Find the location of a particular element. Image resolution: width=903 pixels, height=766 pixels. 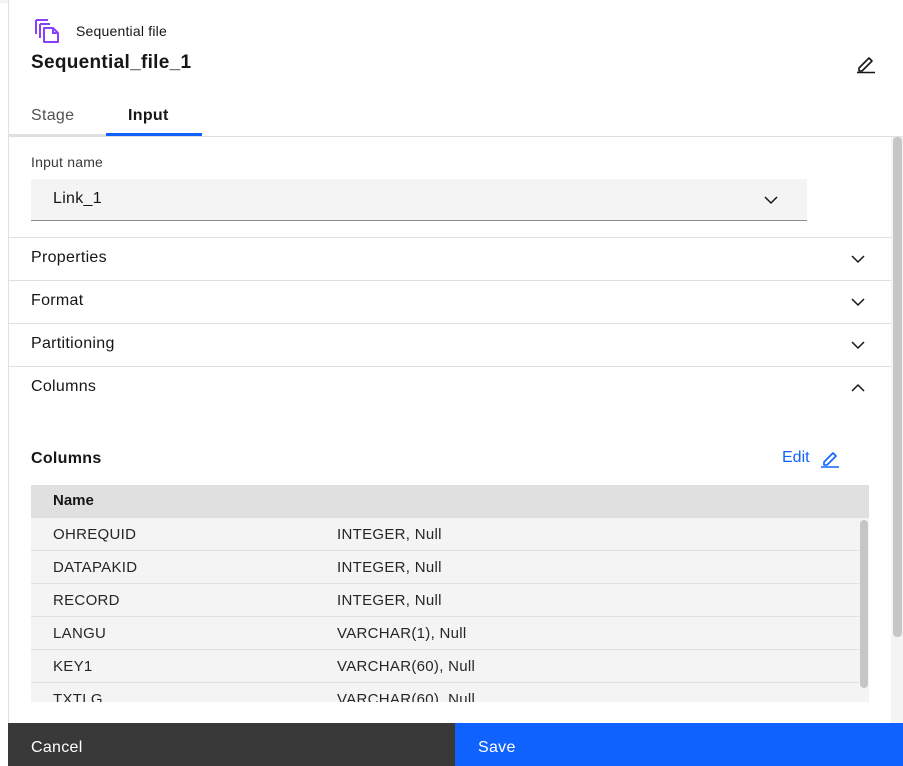

input-name-select: Link_1 is located at coordinates (419, 200).